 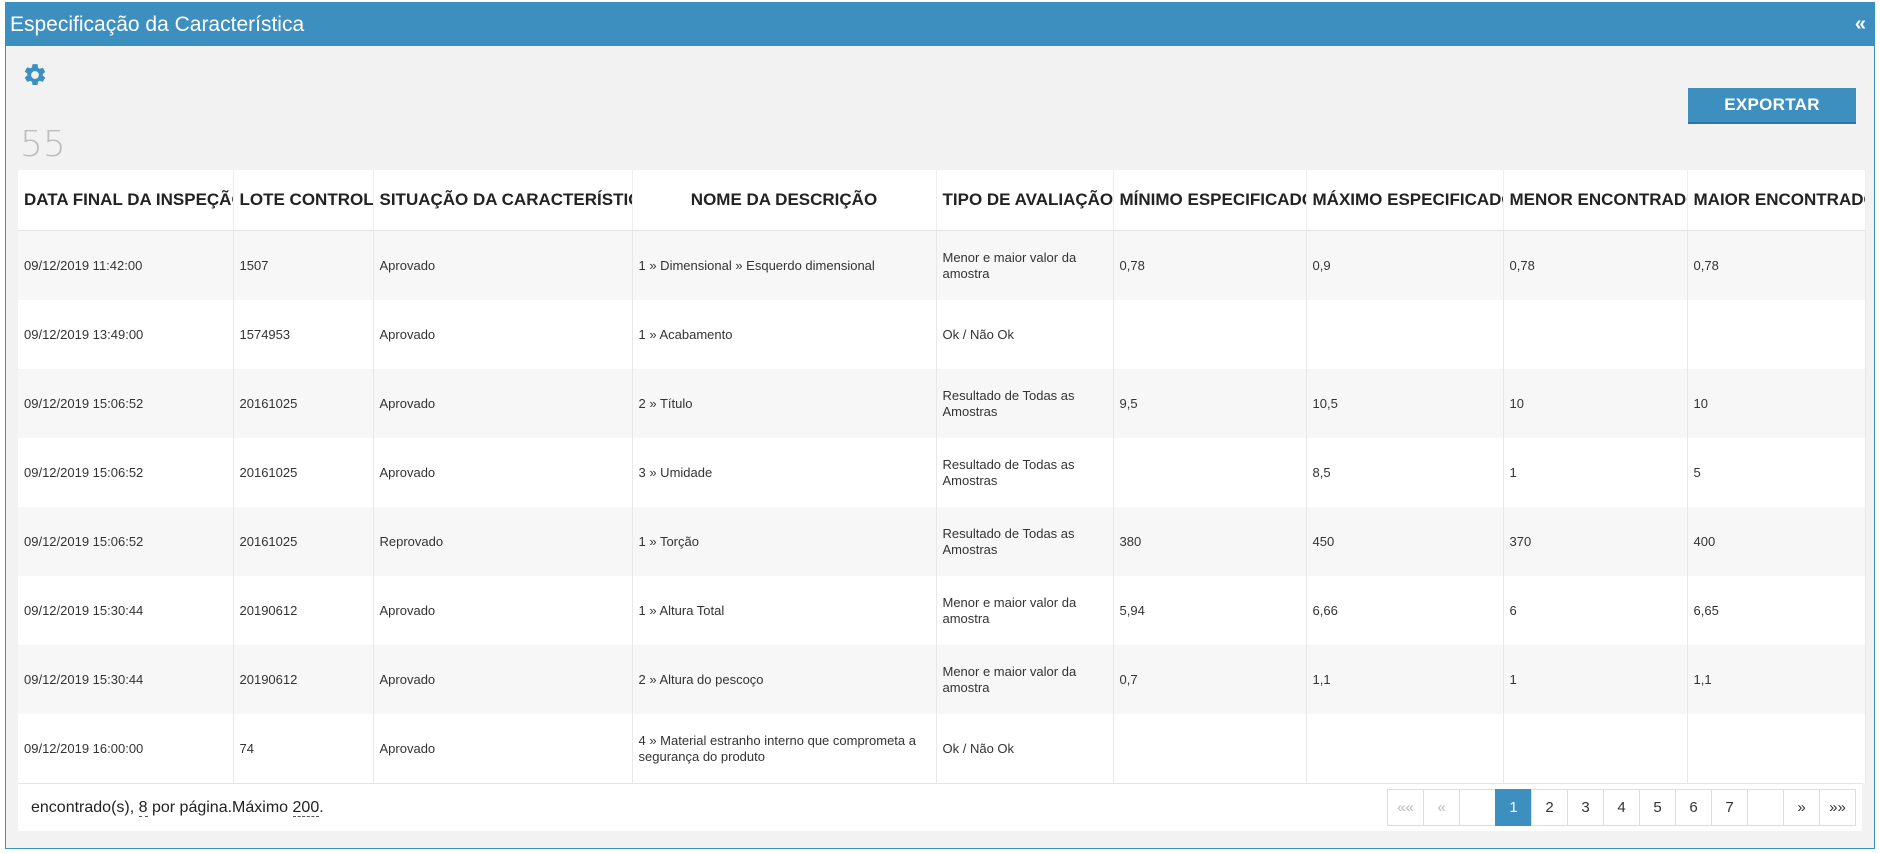 What do you see at coordinates (1210, 200) in the screenshot?
I see `column-header-minimo: MÍNIMO ESPECIFICADO` at bounding box center [1210, 200].